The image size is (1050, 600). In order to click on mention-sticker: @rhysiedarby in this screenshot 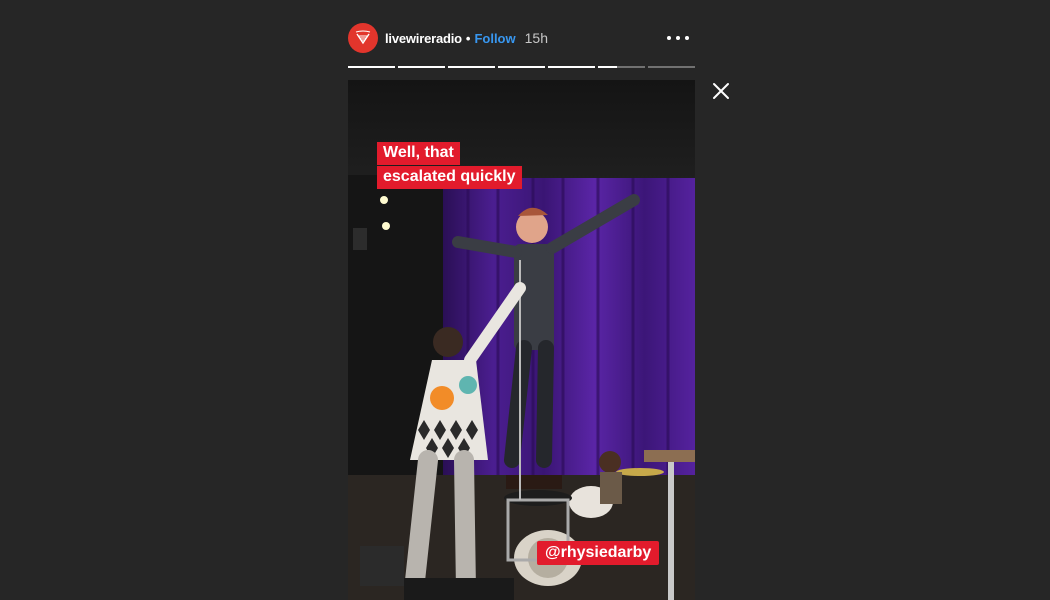, I will do `click(598, 553)`.